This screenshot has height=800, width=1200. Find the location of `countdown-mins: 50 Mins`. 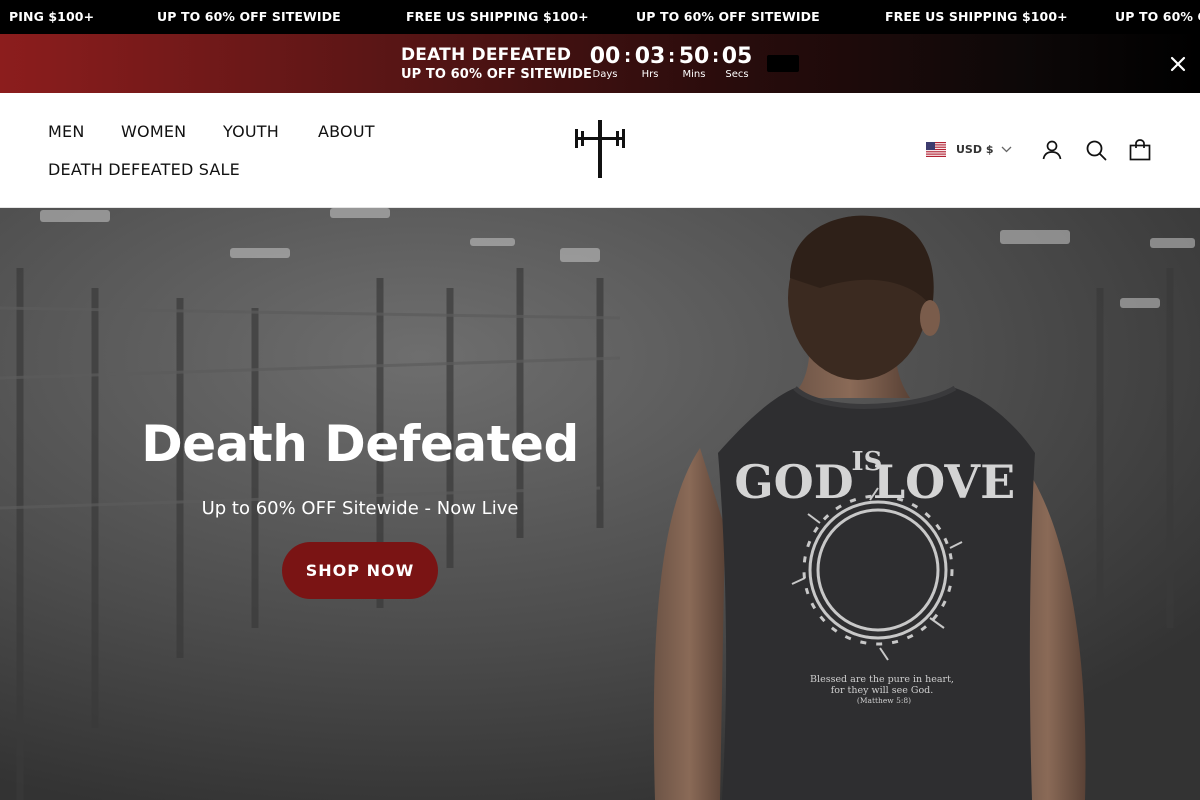

countdown-mins: 50 Mins is located at coordinates (694, 62).